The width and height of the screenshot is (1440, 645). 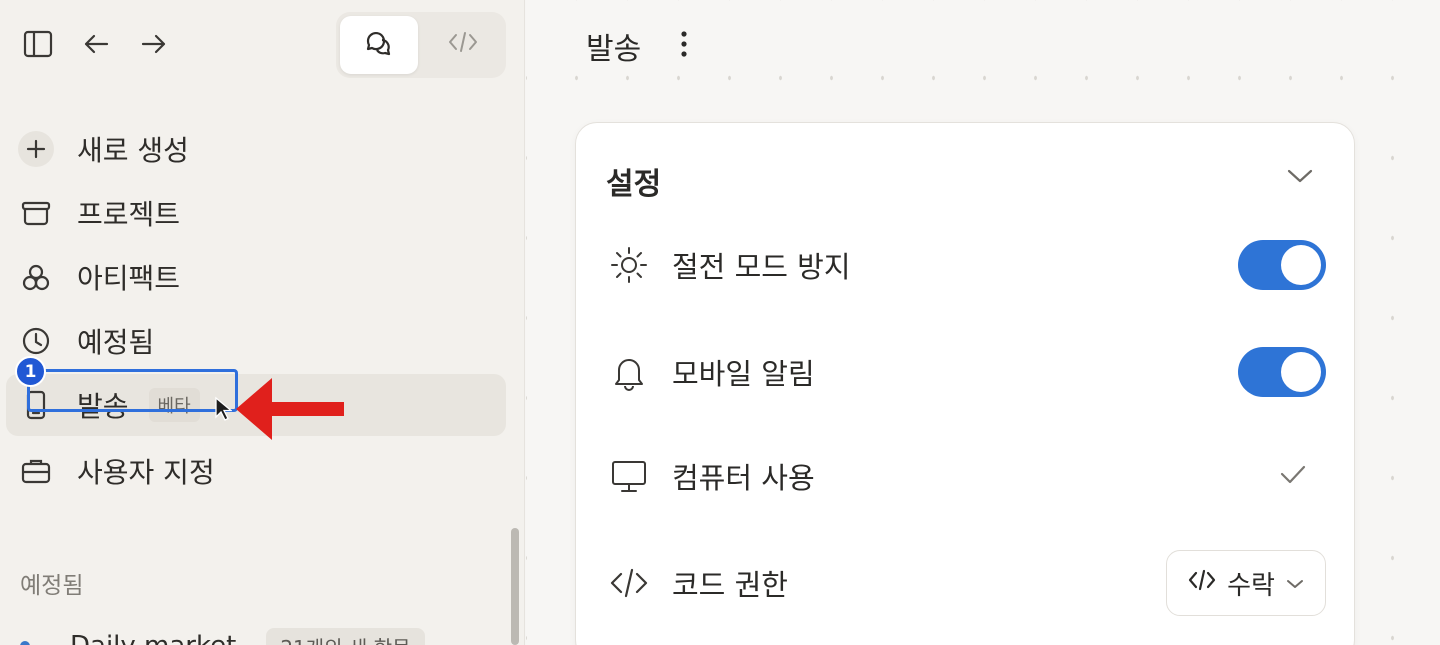 I want to click on bell-icon, so click(x=629, y=372).